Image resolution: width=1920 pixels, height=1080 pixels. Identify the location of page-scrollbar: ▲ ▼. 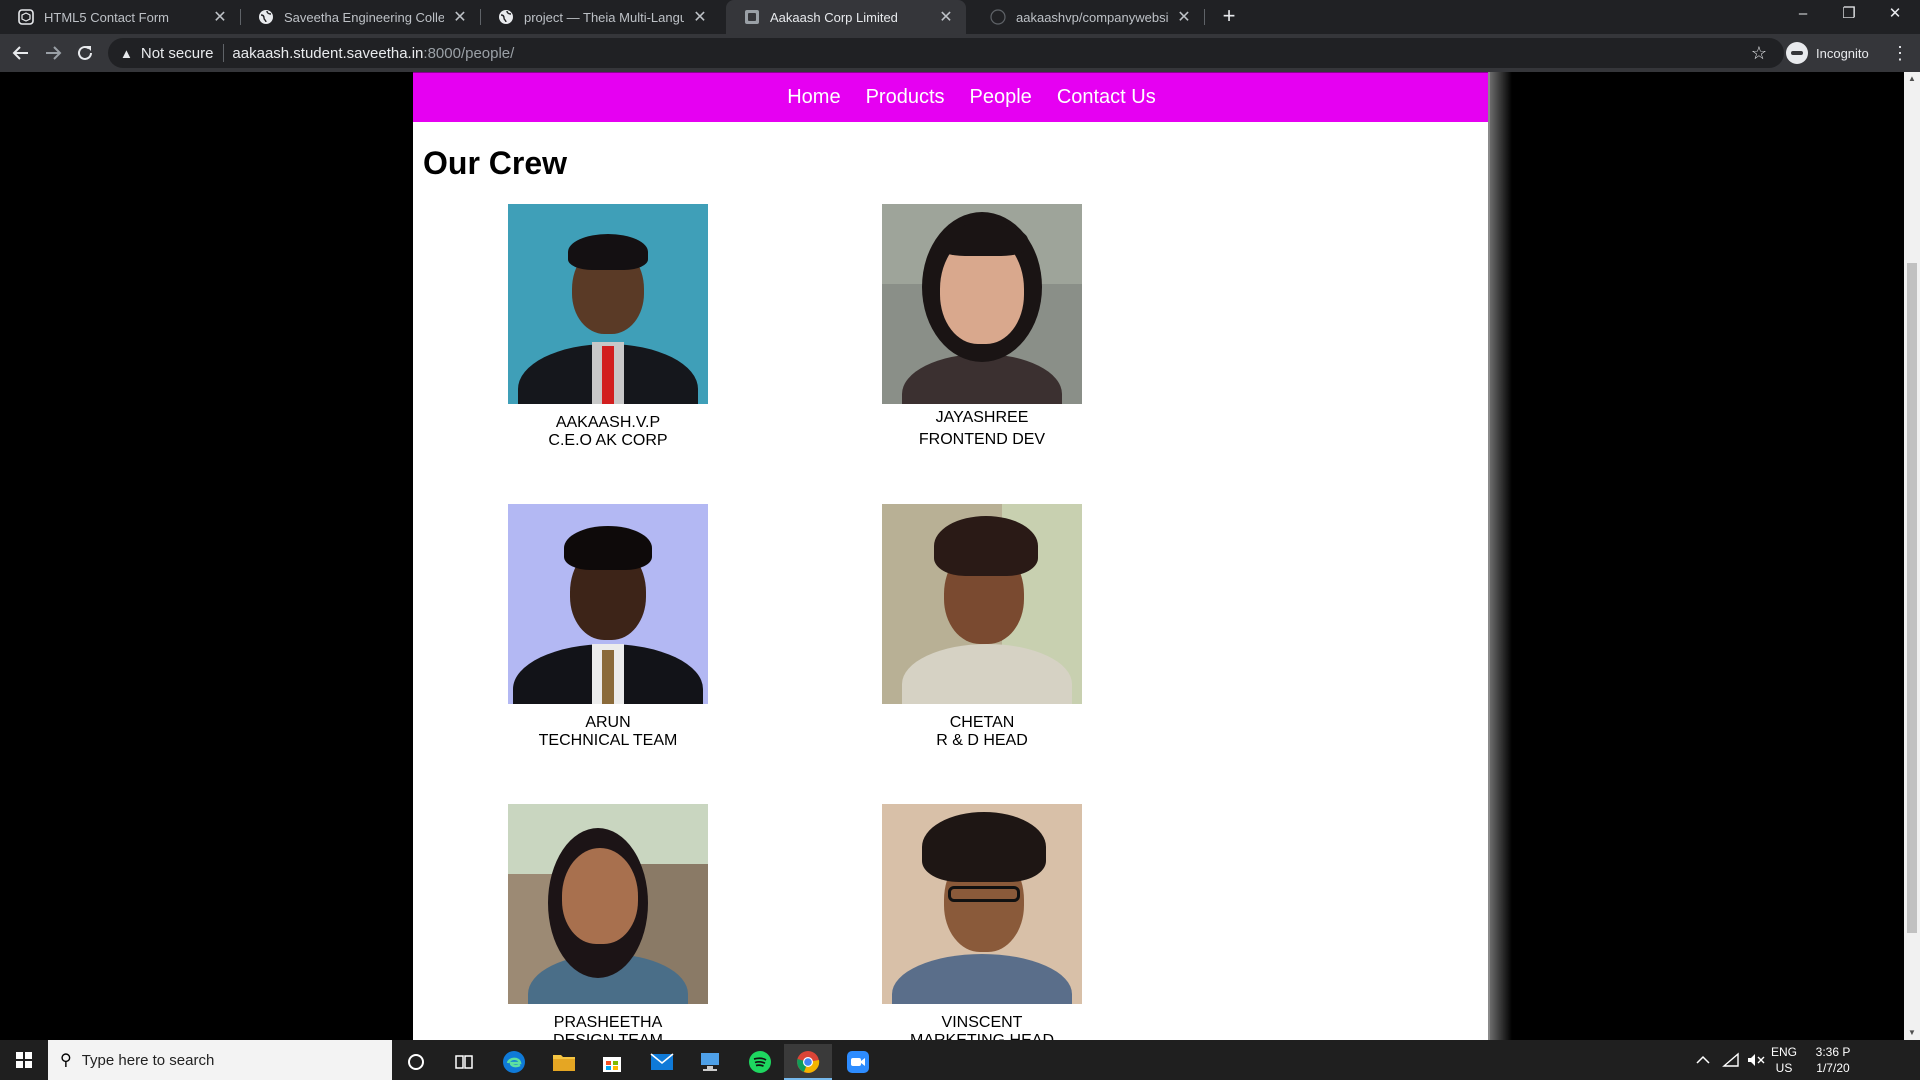
(1912, 556).